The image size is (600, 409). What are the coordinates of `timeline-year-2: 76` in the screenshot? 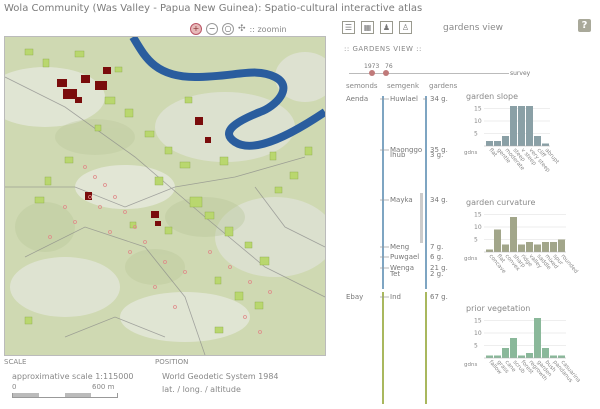 It's located at (389, 66).